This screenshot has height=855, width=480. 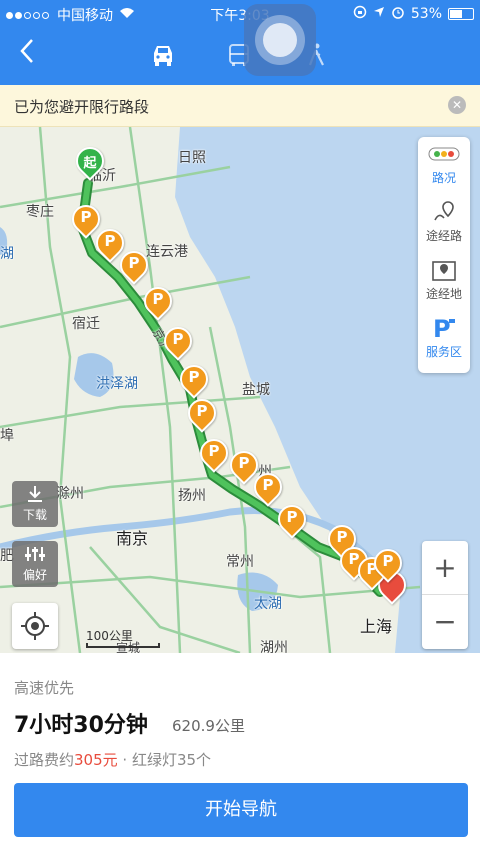 I want to click on map-label: 洪泽湖, so click(x=117, y=384).